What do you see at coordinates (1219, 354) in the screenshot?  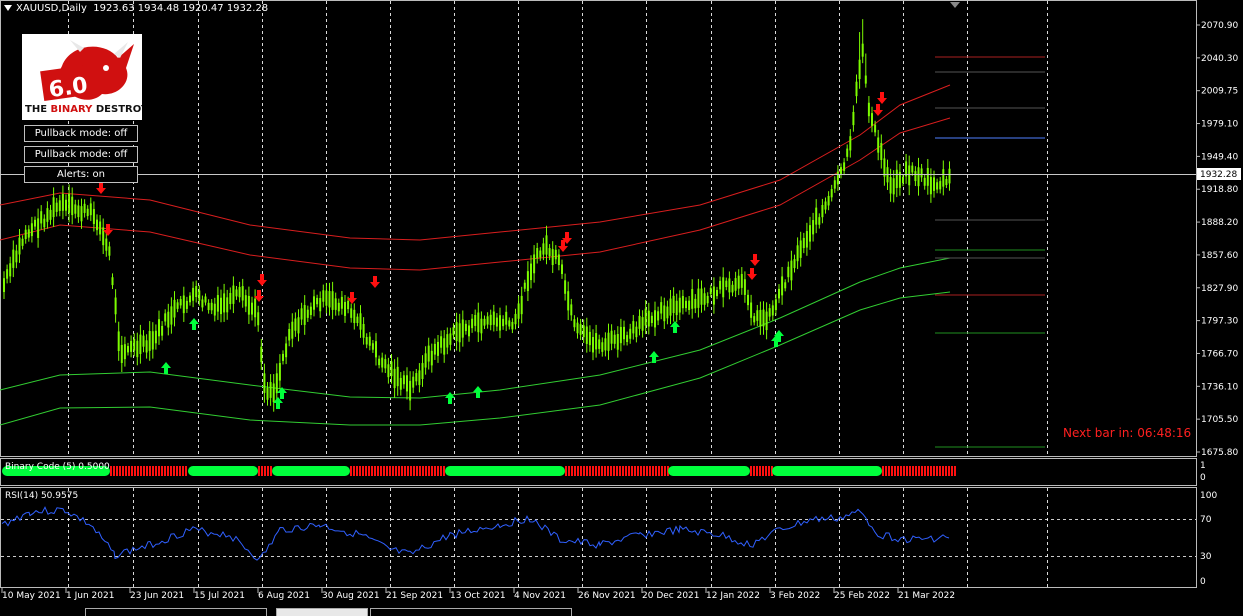 I see `price-tick-label: 1766.70` at bounding box center [1219, 354].